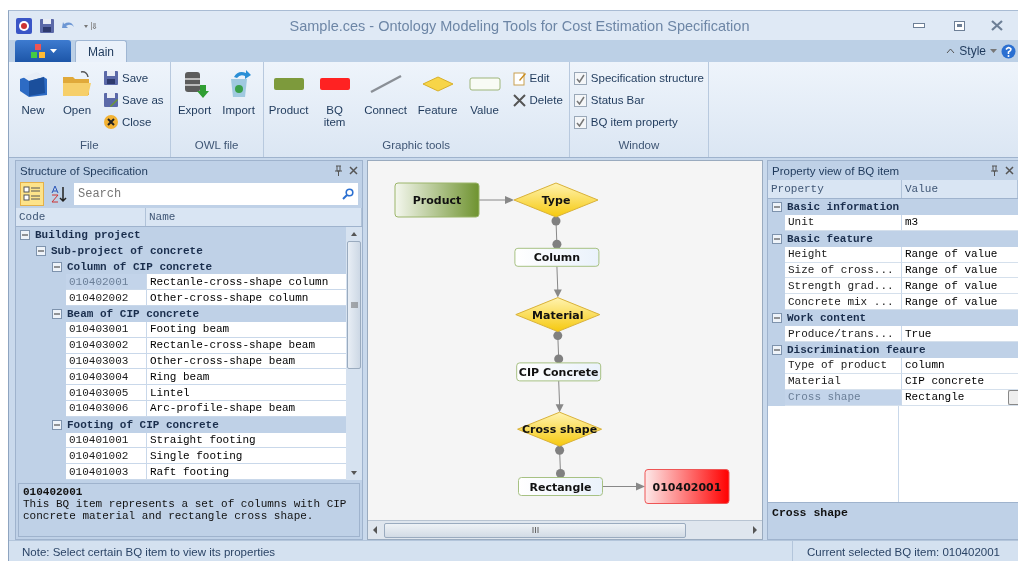  What do you see at coordinates (951, 51) in the screenshot?
I see `collapse-ribbon-icon` at bounding box center [951, 51].